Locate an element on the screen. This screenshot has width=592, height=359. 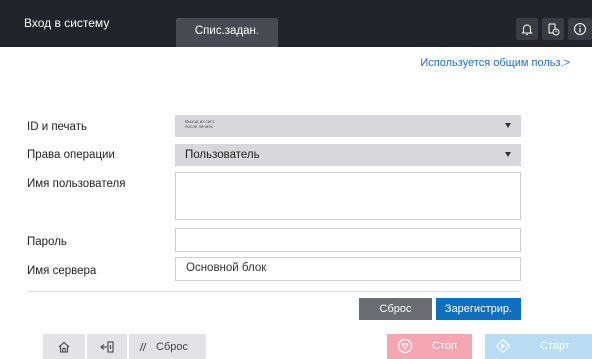
shared-user-link: Используется общим польз.> is located at coordinates (495, 63).